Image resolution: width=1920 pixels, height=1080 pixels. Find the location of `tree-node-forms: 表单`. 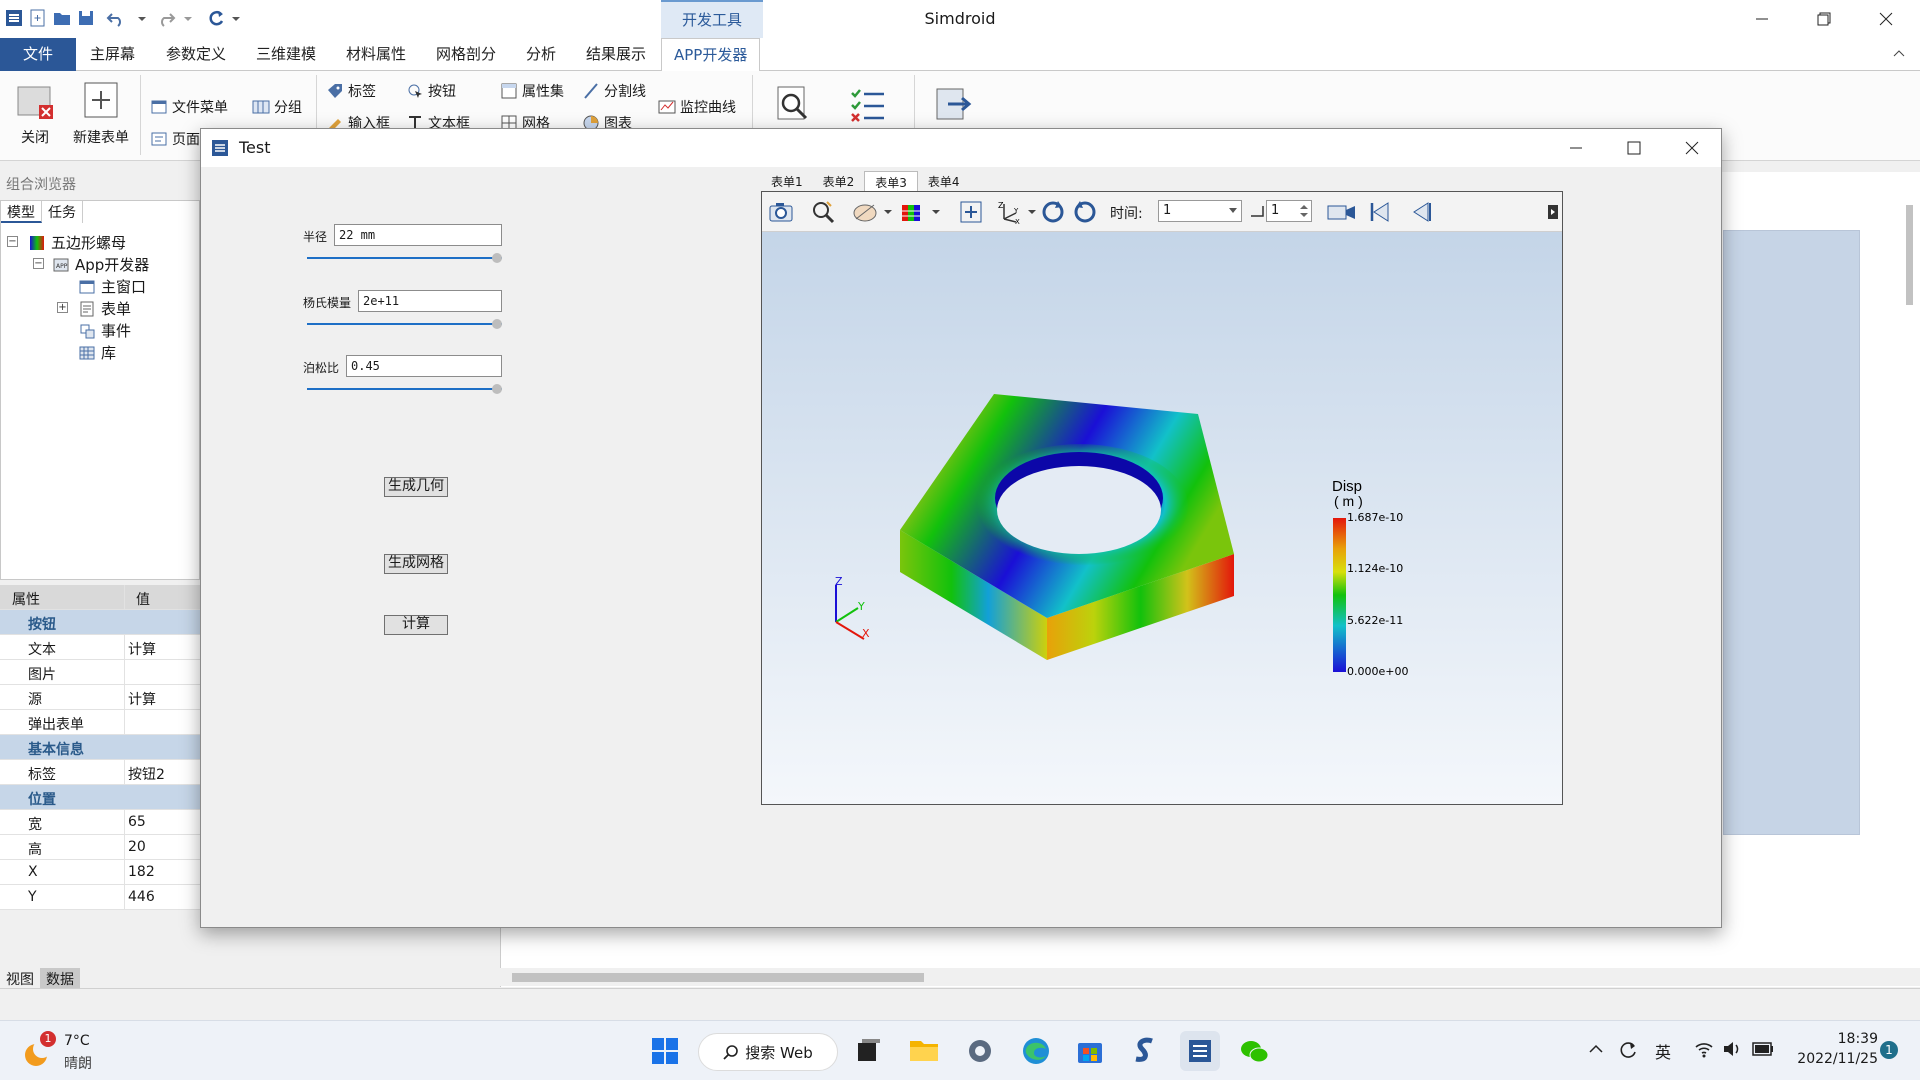

tree-node-forms: 表单 is located at coordinates (105, 308).